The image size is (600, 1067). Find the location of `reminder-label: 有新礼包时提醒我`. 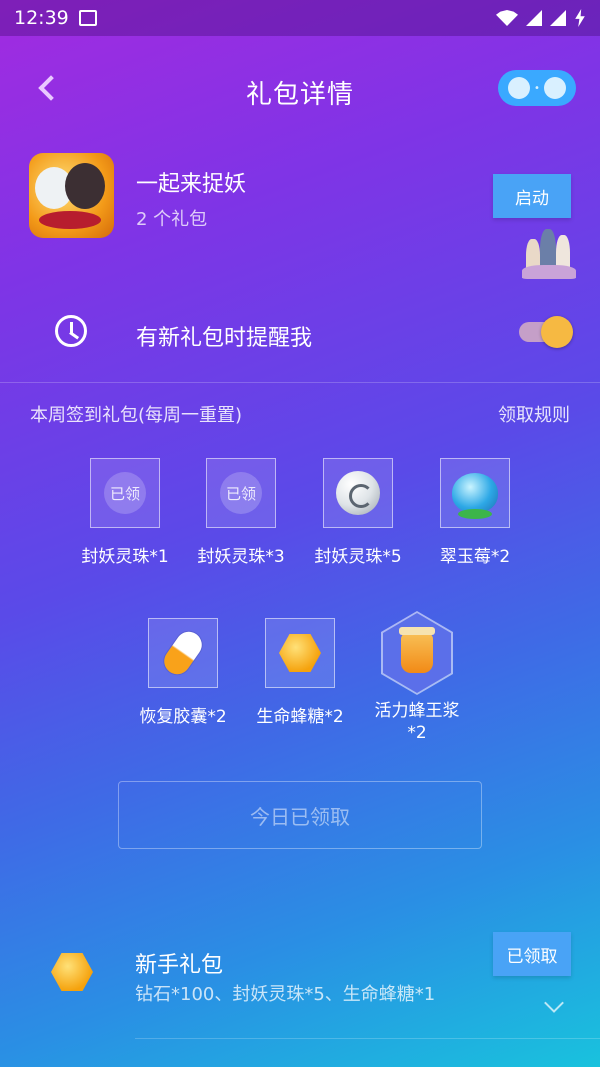

reminder-label: 有新礼包时提醒我 is located at coordinates (224, 338).